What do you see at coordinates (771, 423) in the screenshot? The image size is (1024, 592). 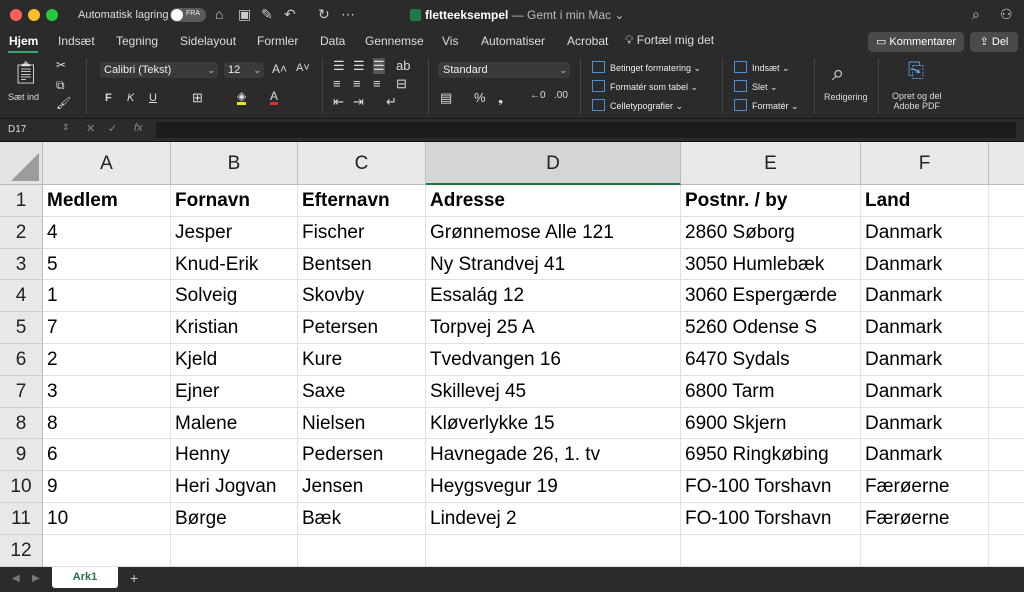 I see `cell-e8: 6900 Skjern` at bounding box center [771, 423].